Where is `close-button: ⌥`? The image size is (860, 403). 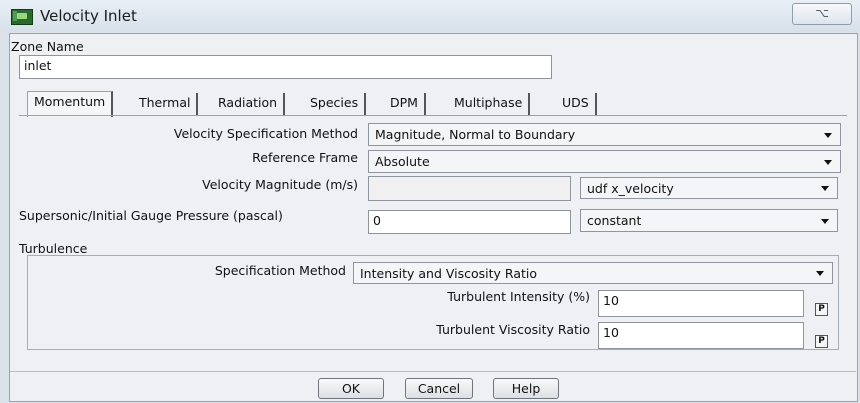
close-button: ⌥ is located at coordinates (822, 14).